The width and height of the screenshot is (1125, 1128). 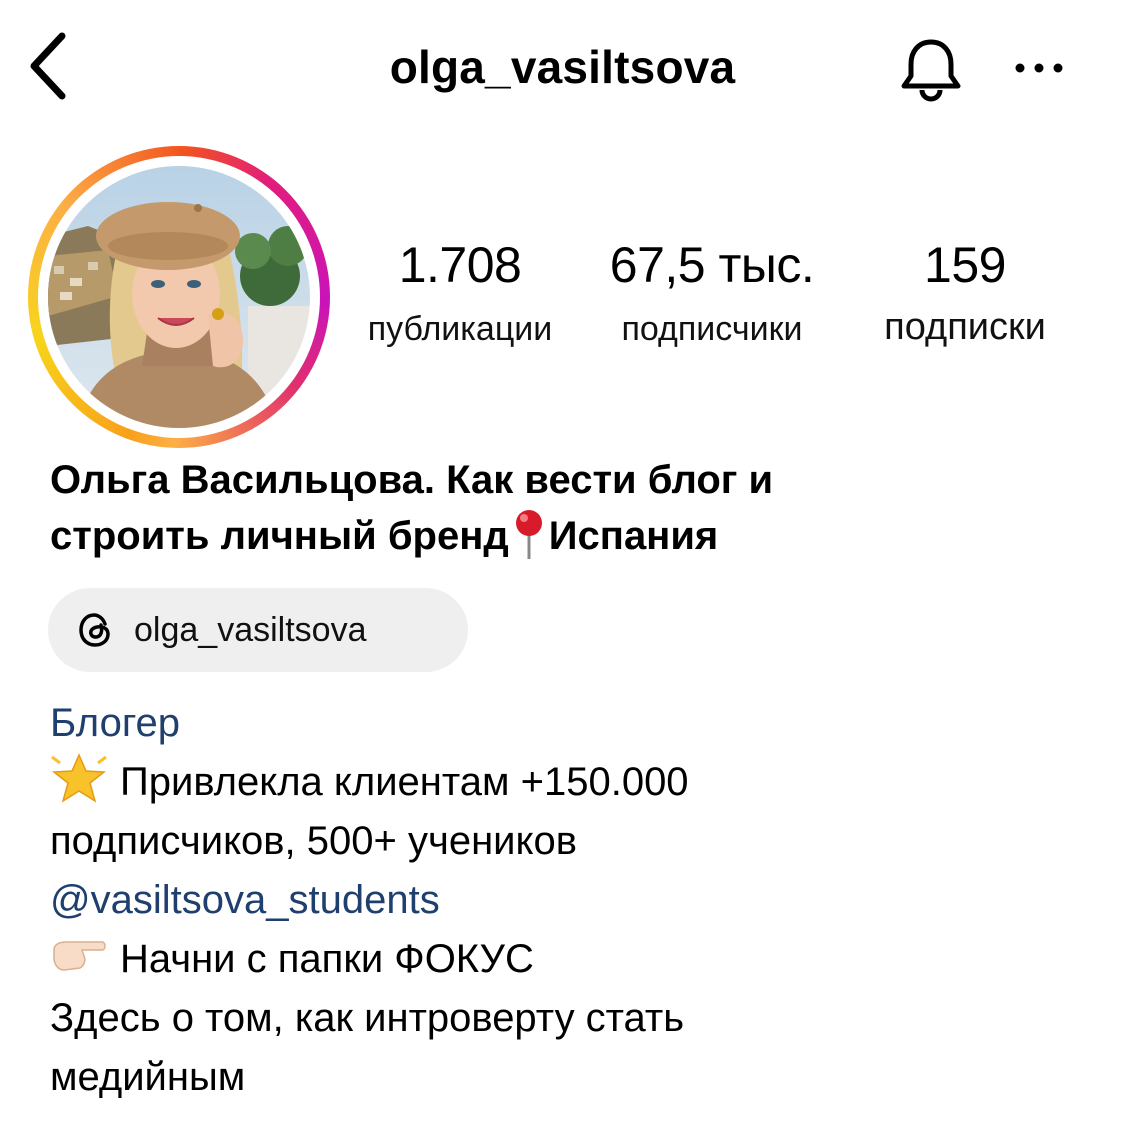 I want to click on threads-icon, so click(x=94, y=630).